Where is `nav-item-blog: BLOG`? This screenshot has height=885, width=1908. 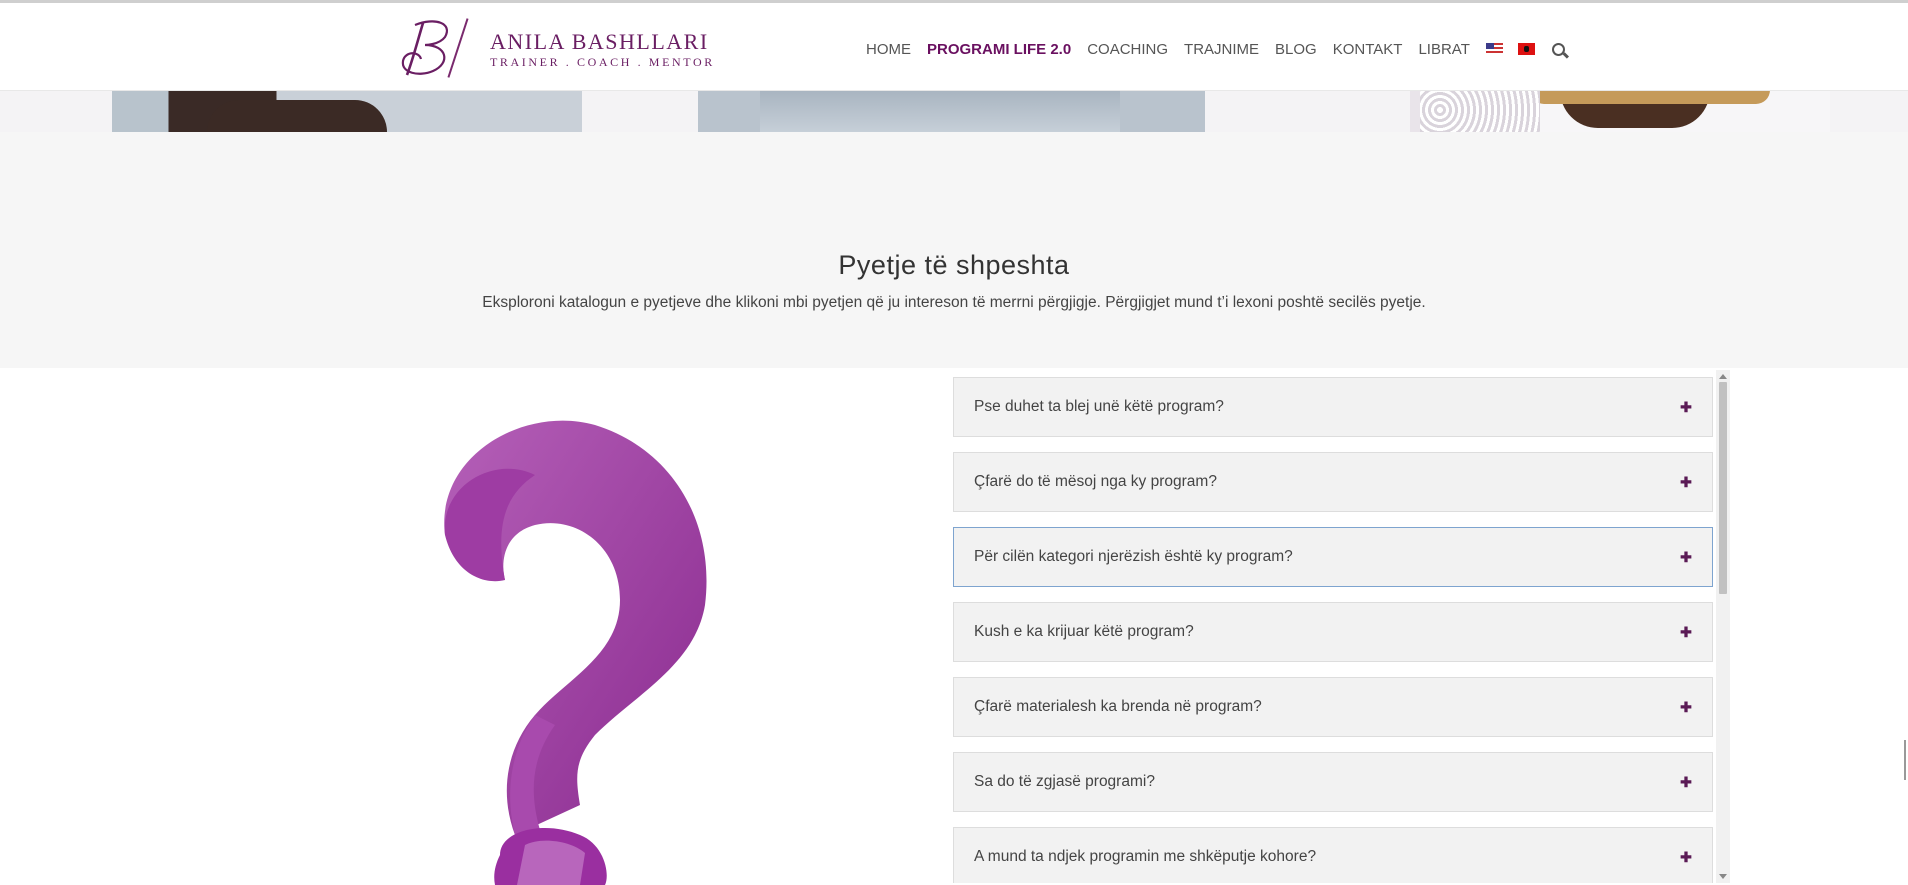
nav-item-blog: BLOG is located at coordinates (1296, 49).